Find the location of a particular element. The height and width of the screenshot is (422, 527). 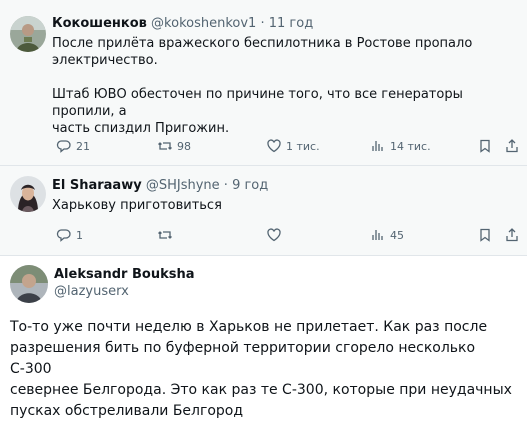

like-button: 1 тис. is located at coordinates (293, 146).